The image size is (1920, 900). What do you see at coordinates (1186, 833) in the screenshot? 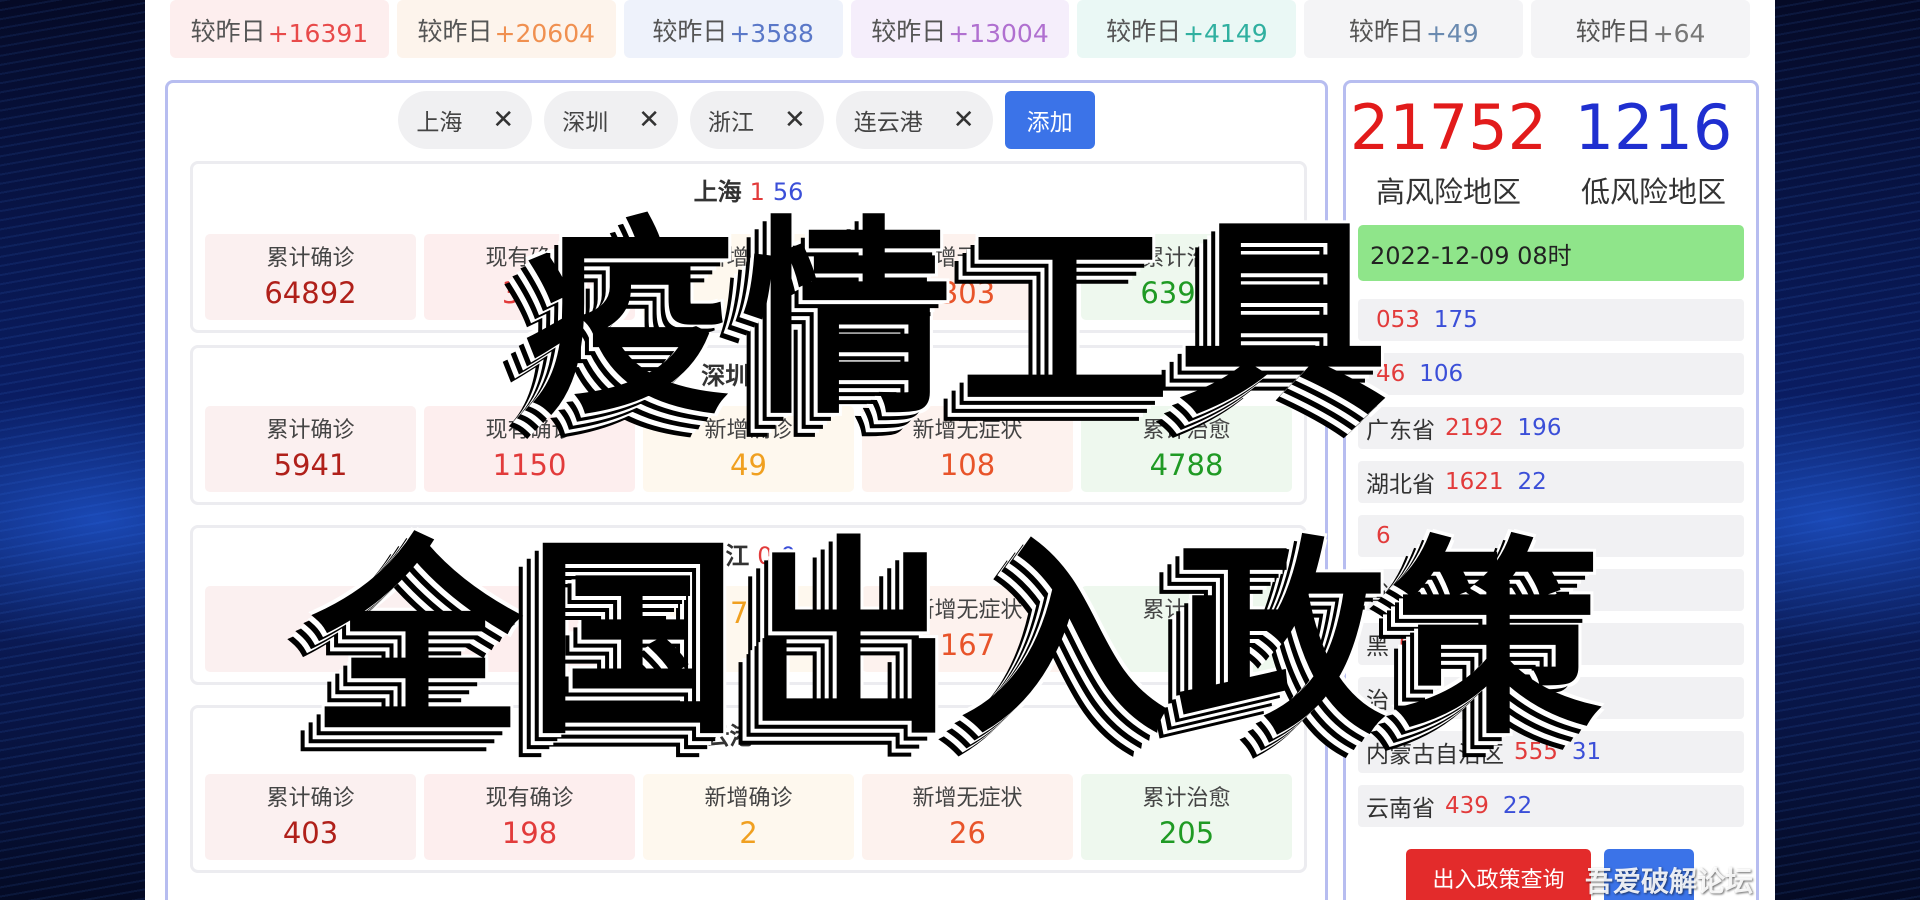
I see `city-stat-value: 205` at bounding box center [1186, 833].